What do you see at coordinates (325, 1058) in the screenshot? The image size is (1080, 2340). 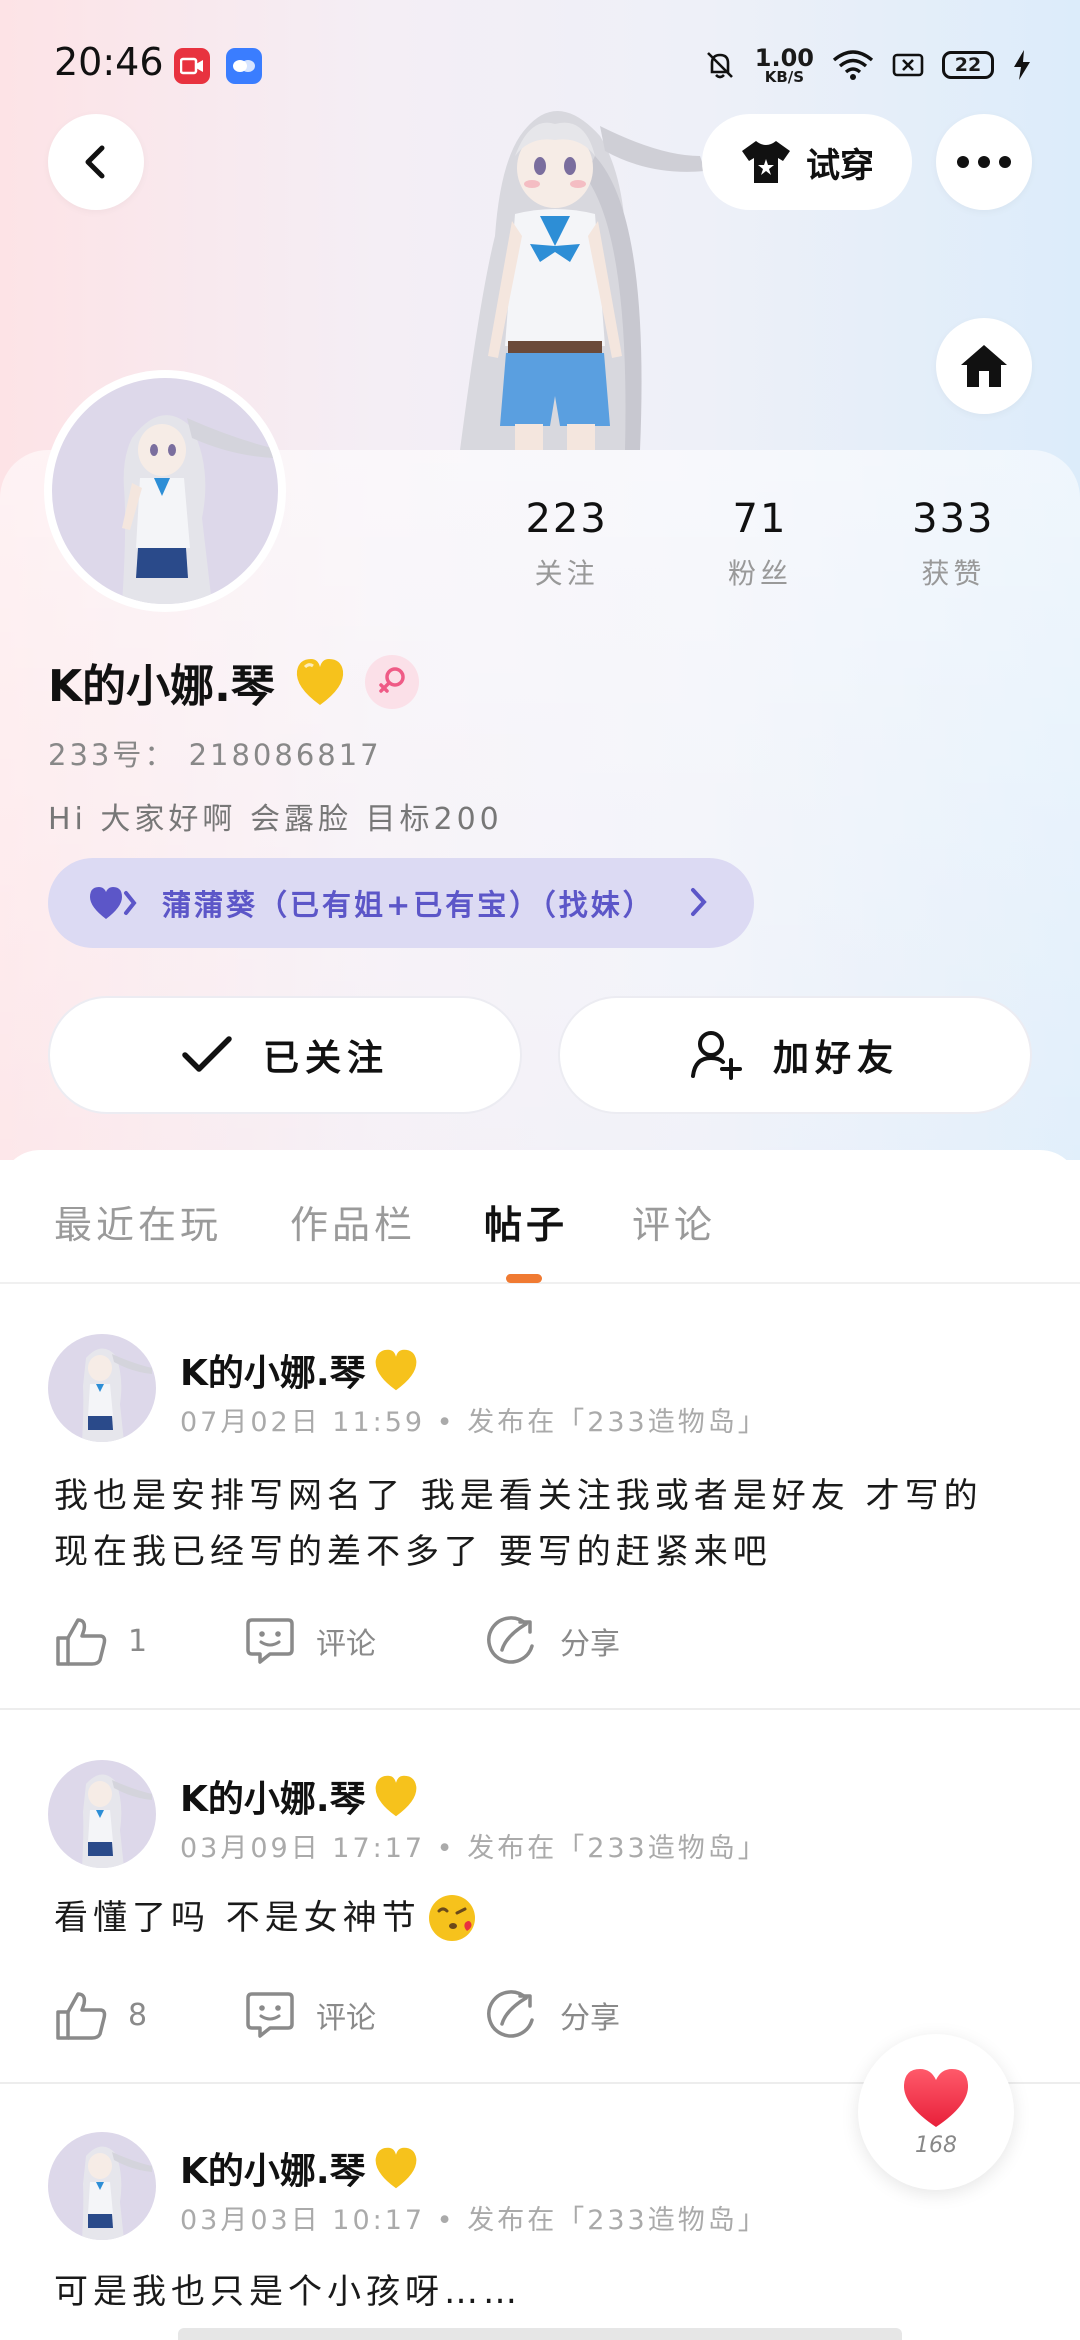 I see `followed-label: 已关注` at bounding box center [325, 1058].